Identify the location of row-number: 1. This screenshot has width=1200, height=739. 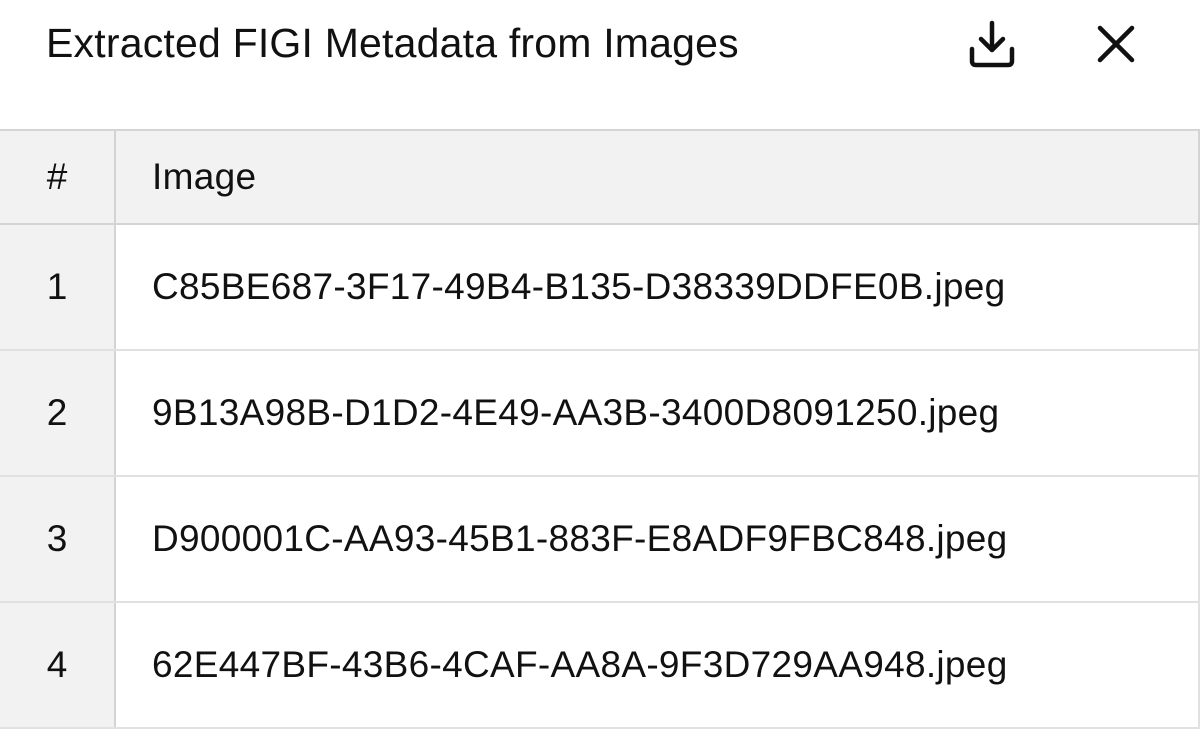
(58, 287).